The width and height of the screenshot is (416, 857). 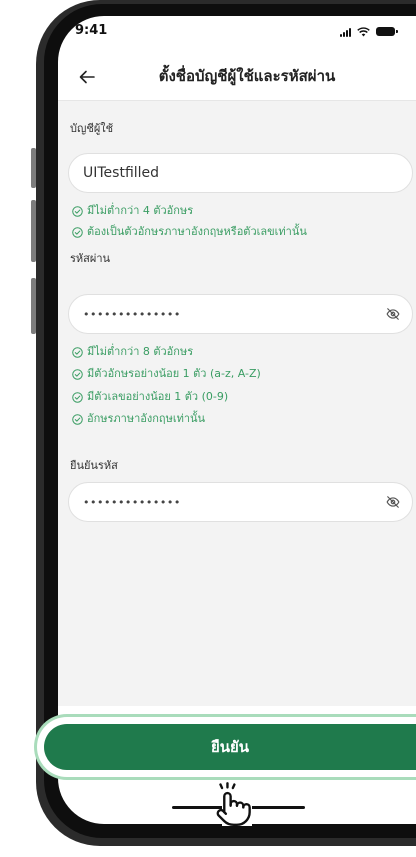 What do you see at coordinates (90, 258) in the screenshot?
I see `password-label: รหัสผ่าน` at bounding box center [90, 258].